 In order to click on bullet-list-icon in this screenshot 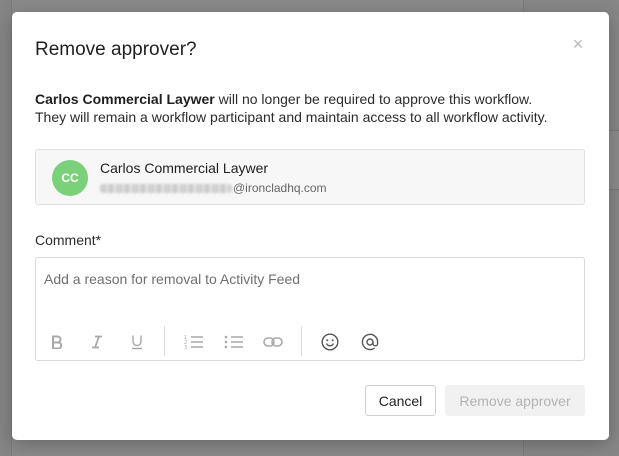, I will do `click(234, 342)`.